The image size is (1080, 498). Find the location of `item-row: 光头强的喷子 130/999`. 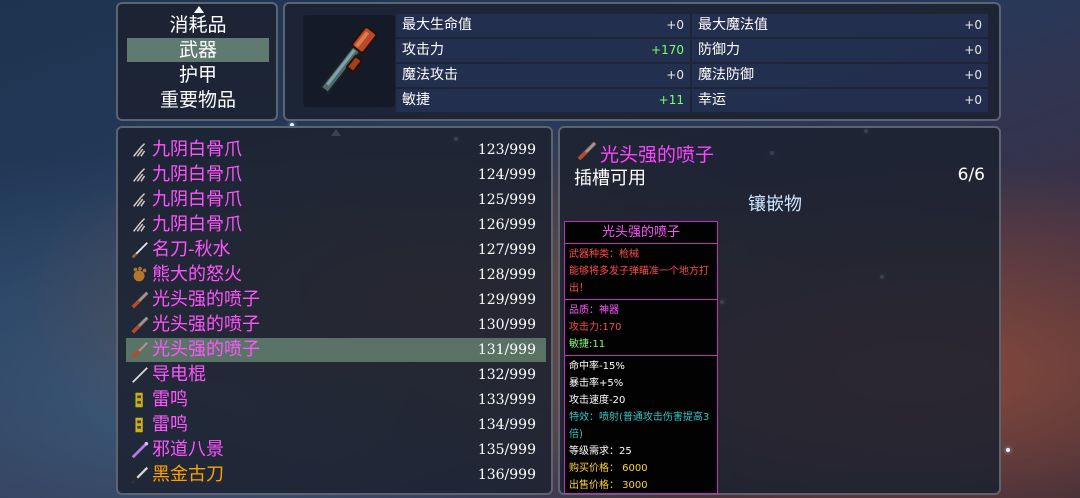

item-row: 光头强的喷子 130/999 is located at coordinates (336, 325).